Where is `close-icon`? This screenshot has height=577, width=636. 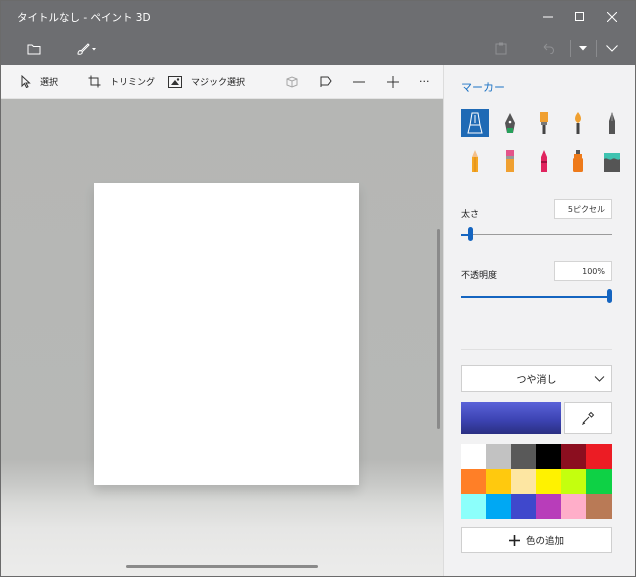
close-icon is located at coordinates (612, 16).